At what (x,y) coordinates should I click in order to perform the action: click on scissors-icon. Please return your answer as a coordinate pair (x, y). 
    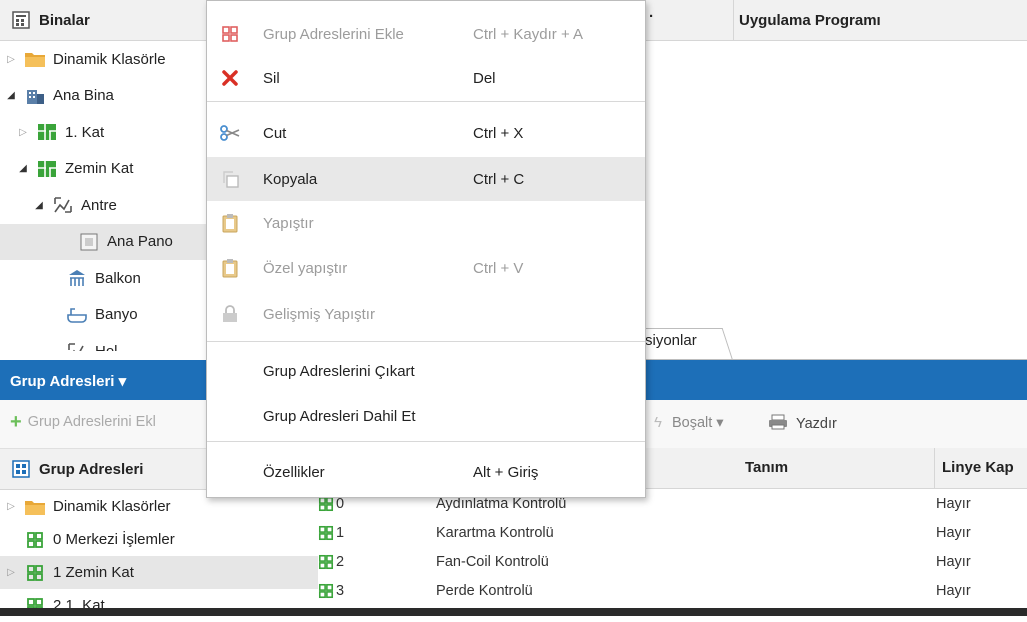
    Looking at the image, I should click on (230, 133).